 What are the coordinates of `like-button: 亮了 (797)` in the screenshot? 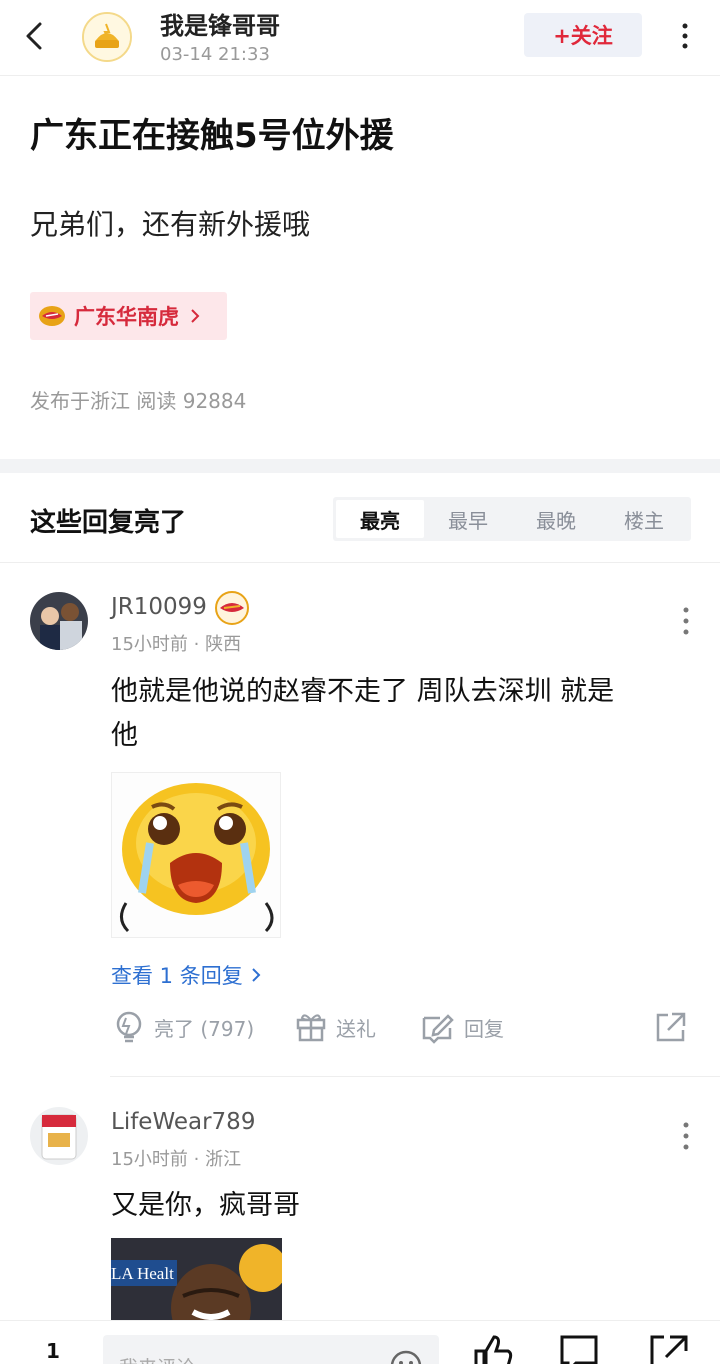 It's located at (183, 1027).